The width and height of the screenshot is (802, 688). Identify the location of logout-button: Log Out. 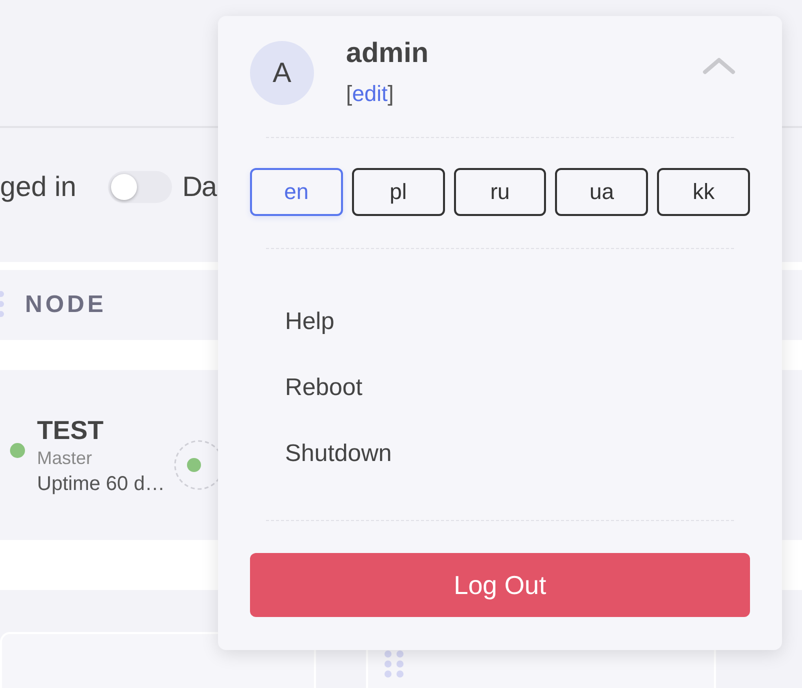
(500, 585).